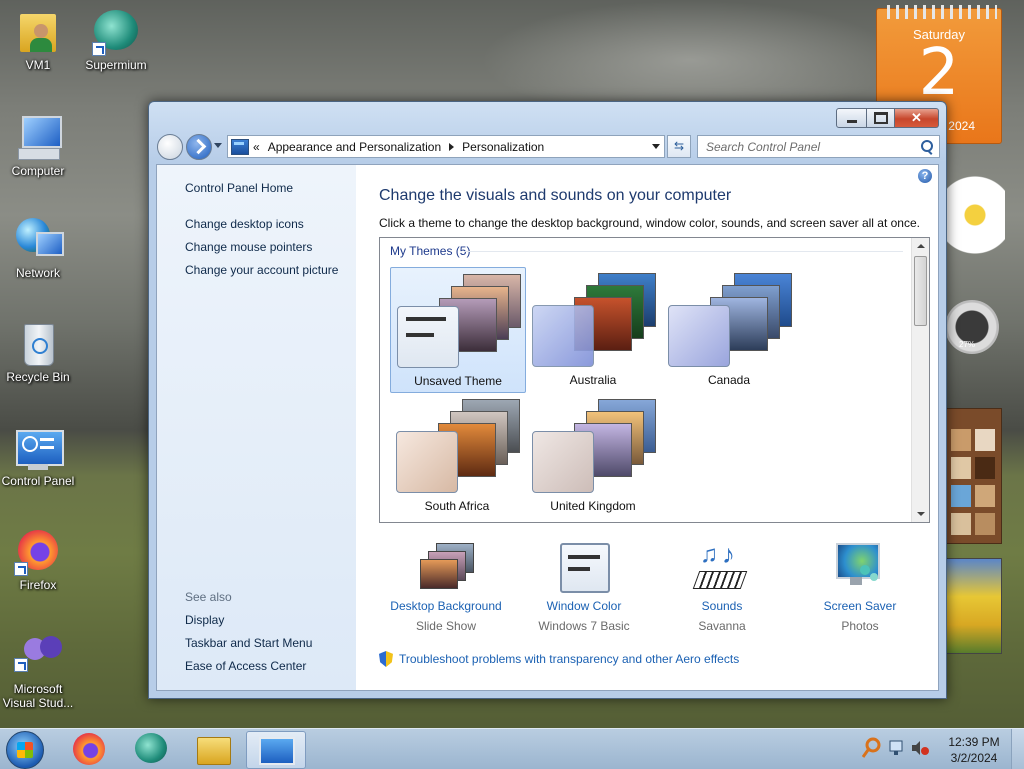 Image resolution: width=1024 pixels, height=769 pixels. I want to click on window-color-setting: Window Color Windows 7 Basic, so click(584, 587).